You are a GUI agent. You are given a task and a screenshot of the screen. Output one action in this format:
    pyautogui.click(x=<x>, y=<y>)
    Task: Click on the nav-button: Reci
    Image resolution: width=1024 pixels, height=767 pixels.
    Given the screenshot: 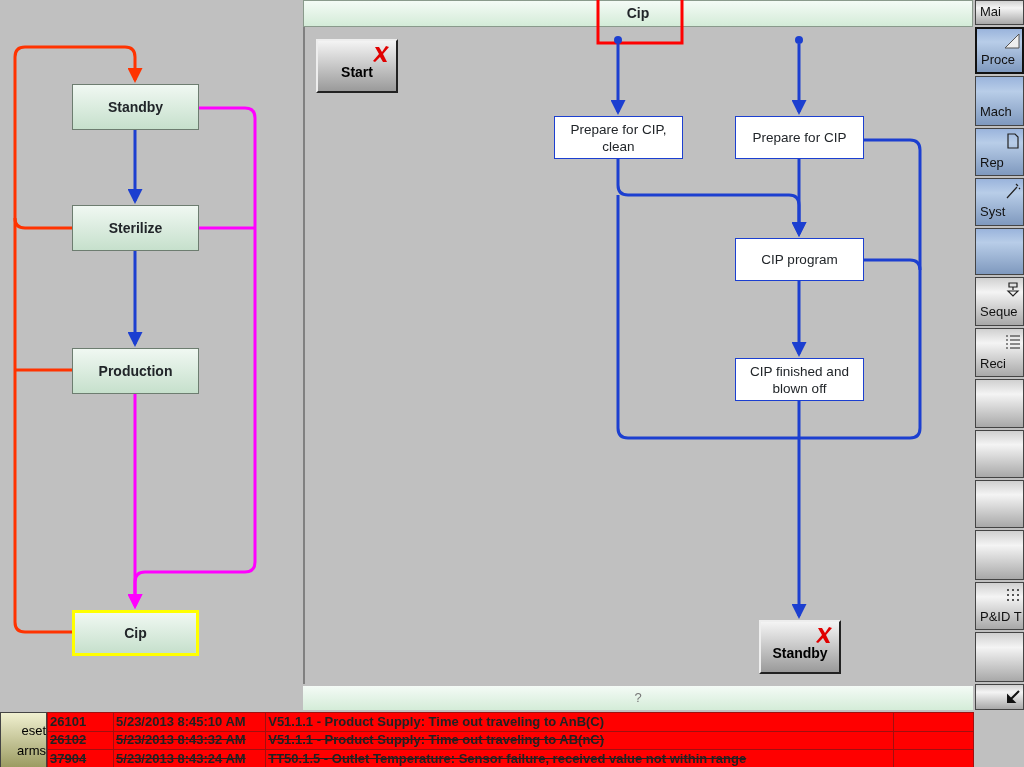 What is the action you would take?
    pyautogui.click(x=999, y=352)
    